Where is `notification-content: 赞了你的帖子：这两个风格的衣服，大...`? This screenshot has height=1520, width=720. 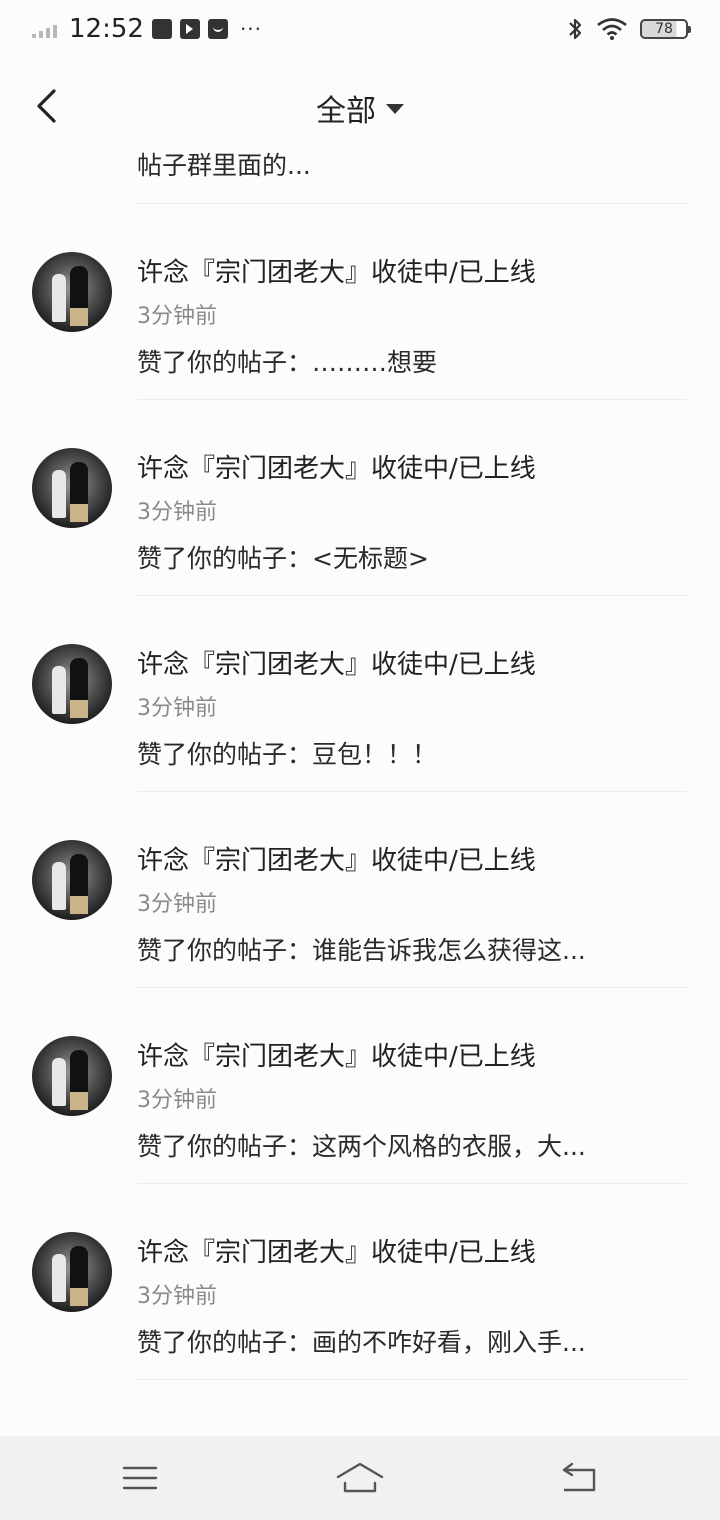 notification-content: 赞了你的帖子：这两个风格的衣服，大... is located at coordinates (361, 1145).